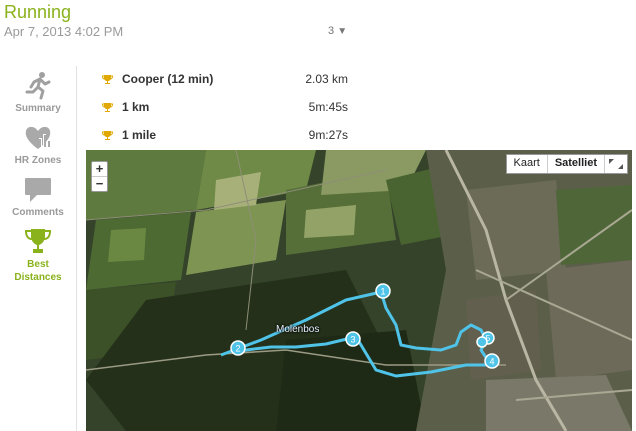 Image resolution: width=636 pixels, height=431 pixels. I want to click on record-name: Cooper (12 min), so click(168, 79).